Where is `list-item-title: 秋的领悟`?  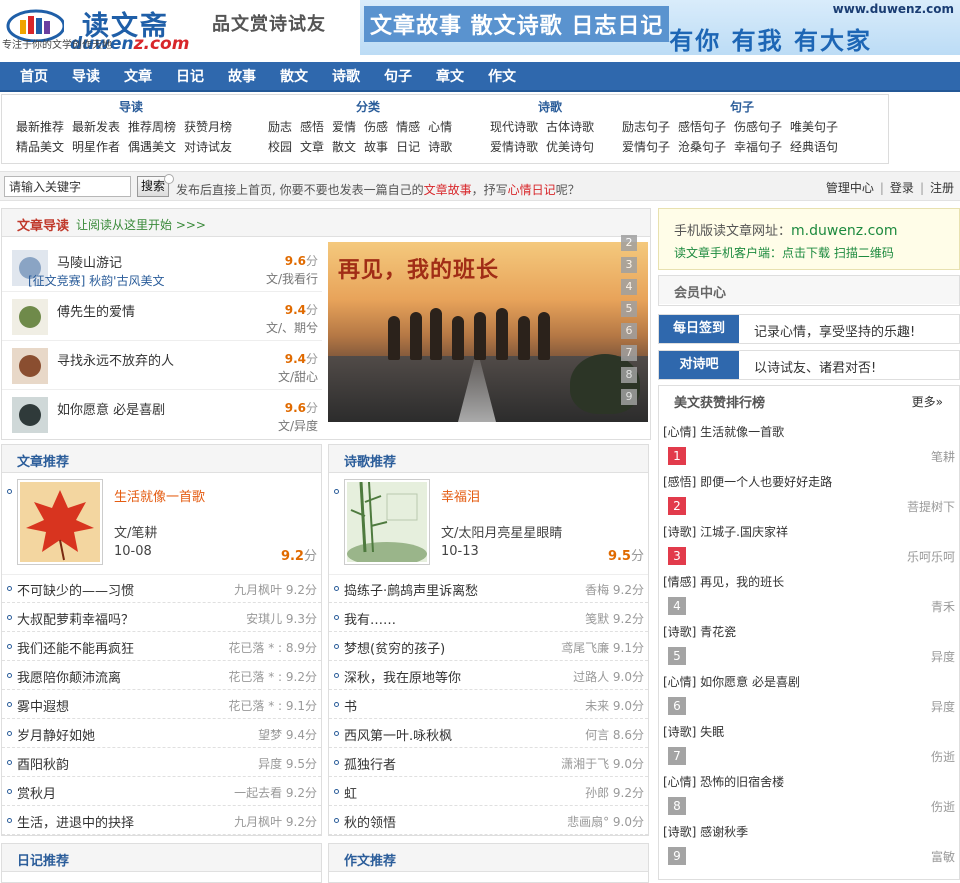 list-item-title: 秋的领悟 is located at coordinates (370, 821).